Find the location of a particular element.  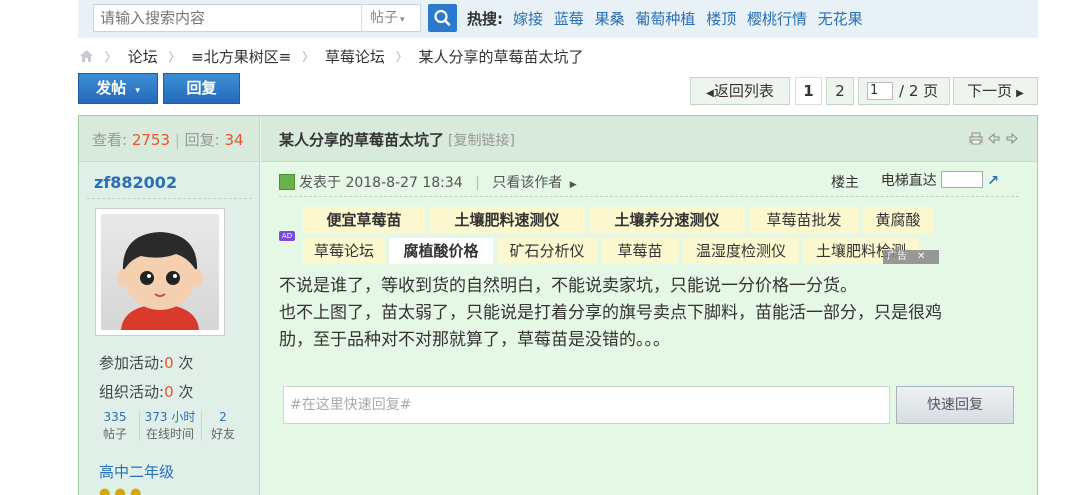

activity-joined-unit: 次 is located at coordinates (186, 363).